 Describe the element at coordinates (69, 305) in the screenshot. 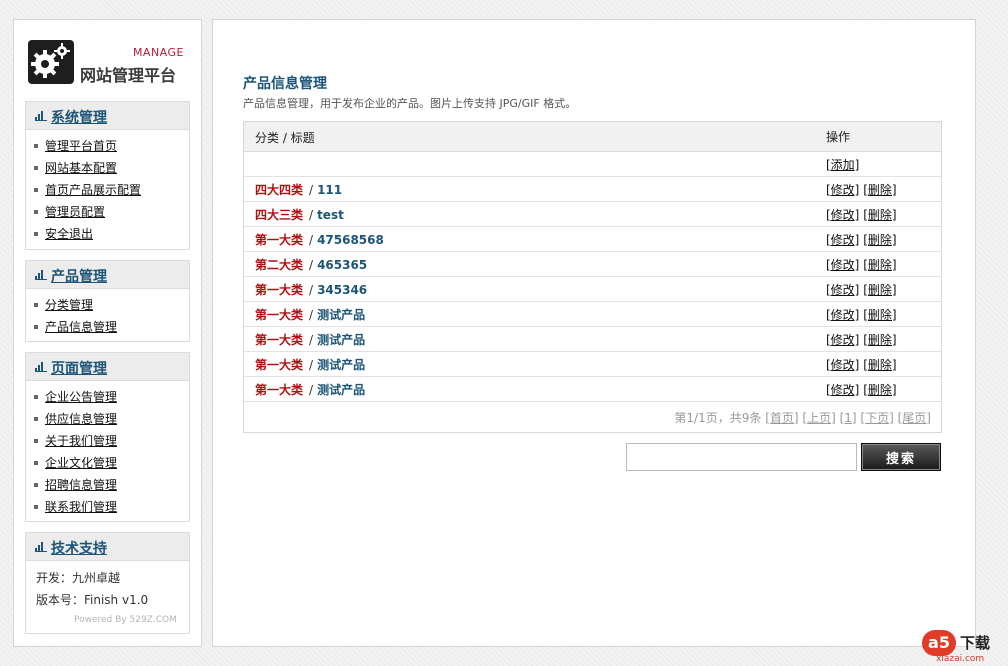

I see `sidebar-link-category: 分类管理` at that location.